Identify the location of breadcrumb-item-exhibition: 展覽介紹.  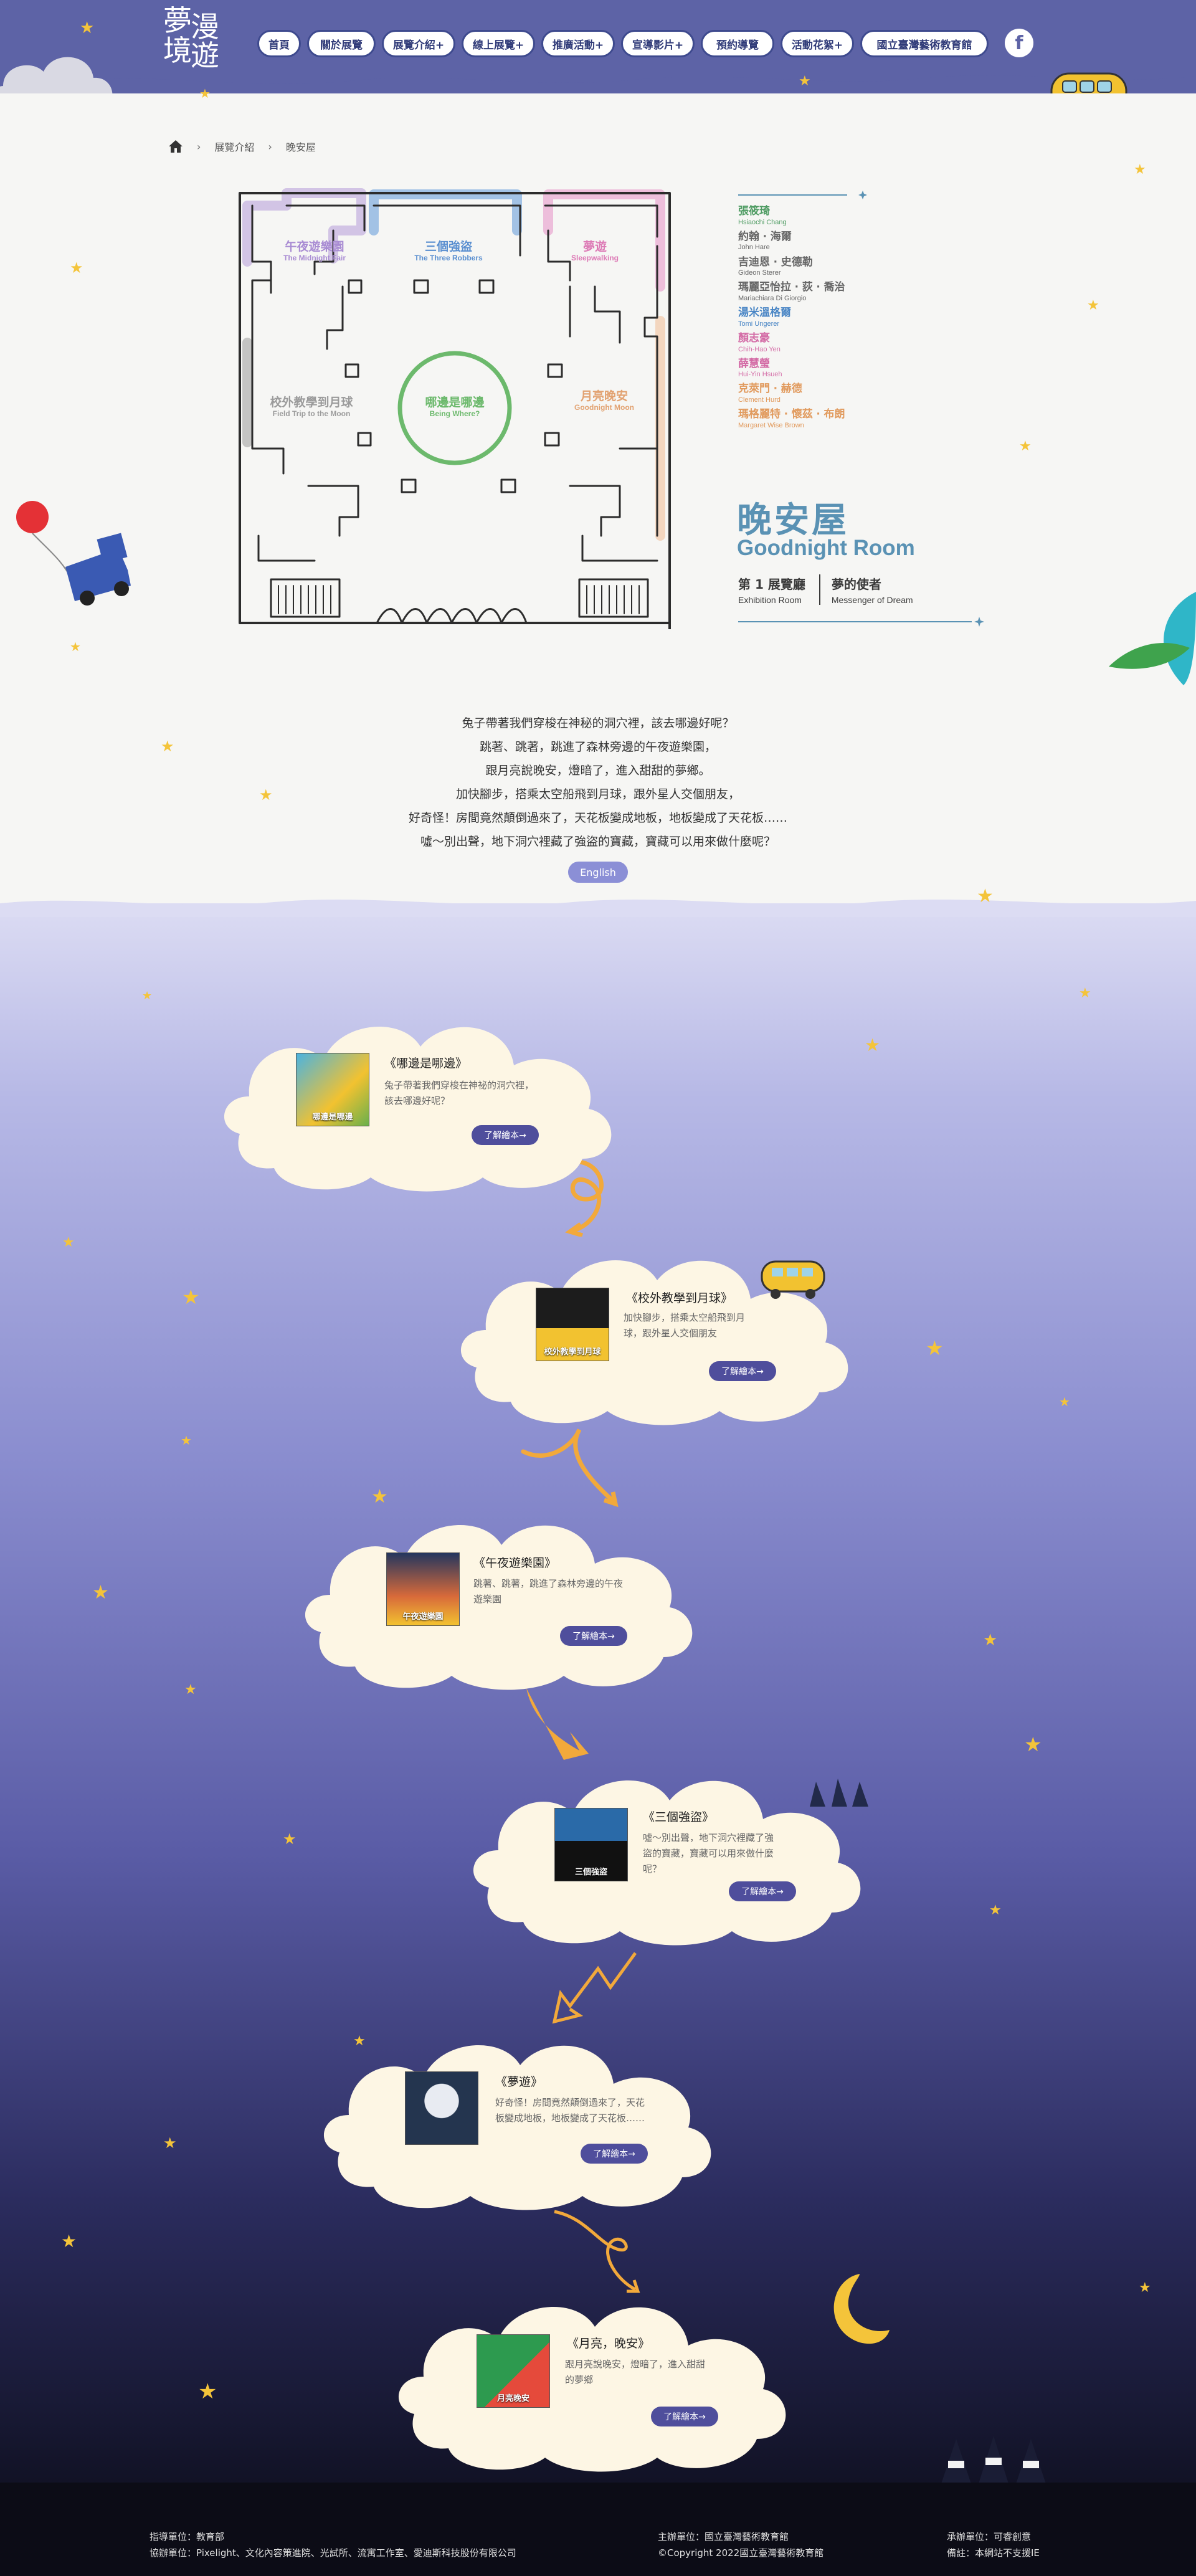
(234, 146).